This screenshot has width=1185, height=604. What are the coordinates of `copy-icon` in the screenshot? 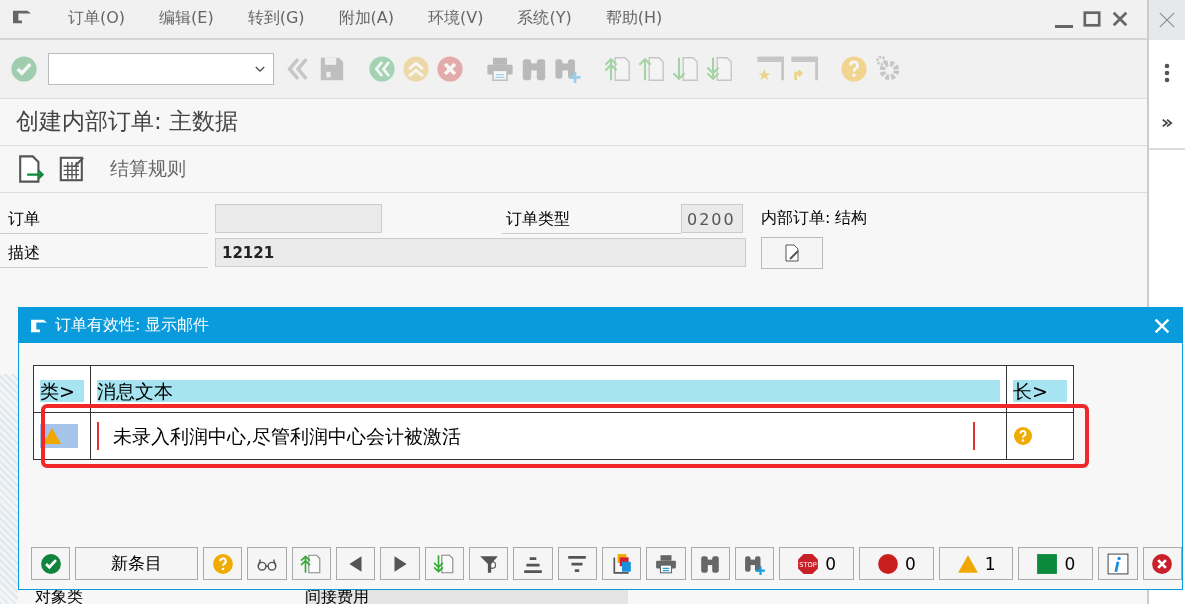 It's located at (621, 563).